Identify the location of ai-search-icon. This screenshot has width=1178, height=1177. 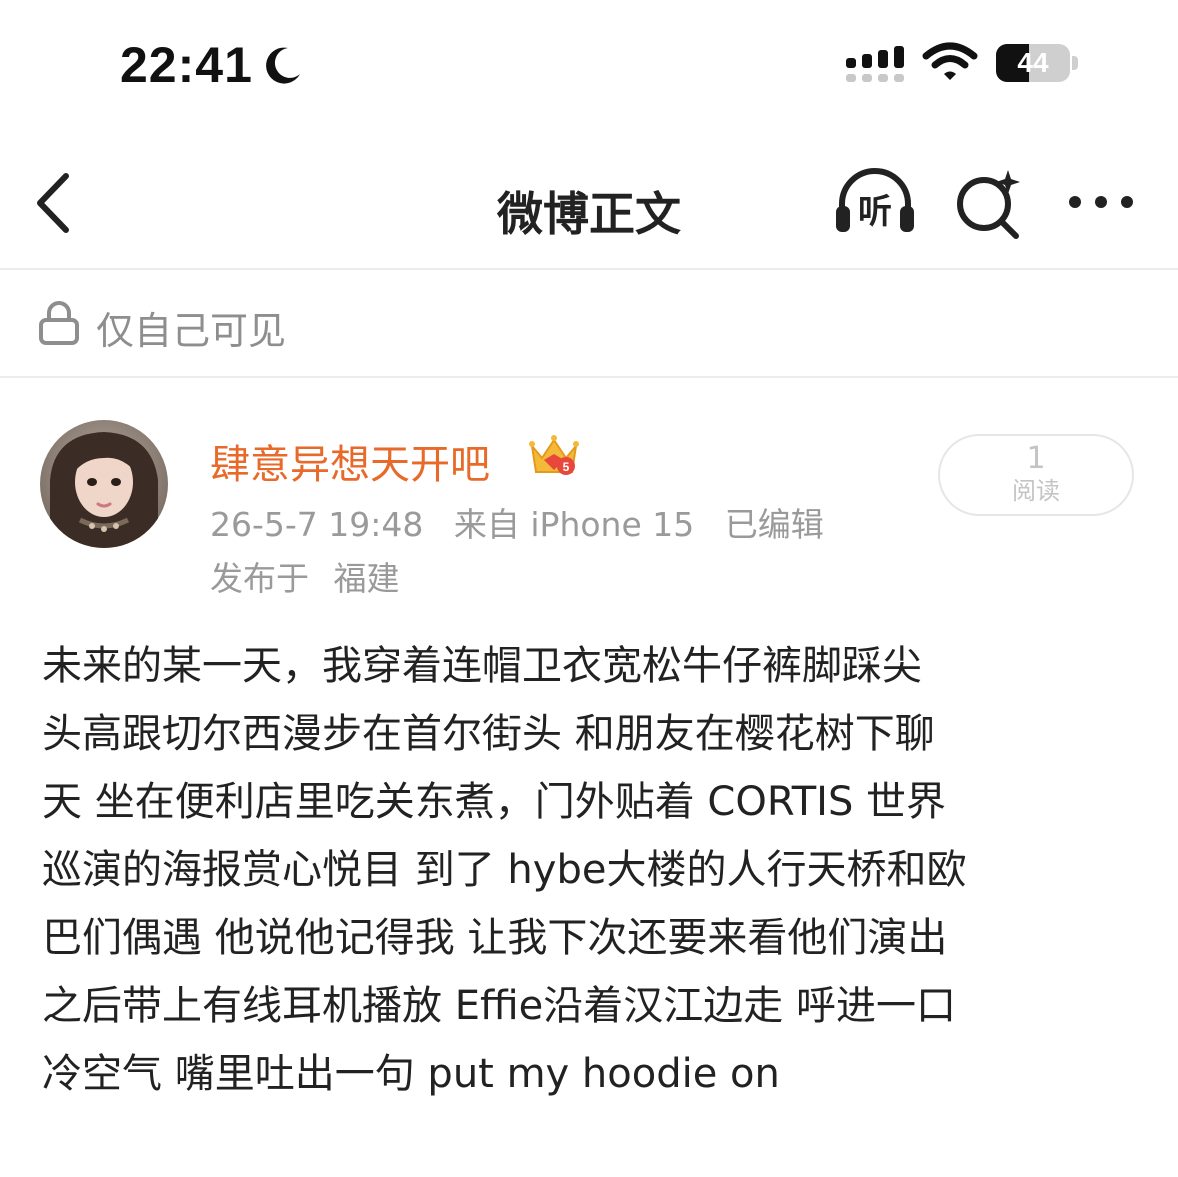
(988, 204).